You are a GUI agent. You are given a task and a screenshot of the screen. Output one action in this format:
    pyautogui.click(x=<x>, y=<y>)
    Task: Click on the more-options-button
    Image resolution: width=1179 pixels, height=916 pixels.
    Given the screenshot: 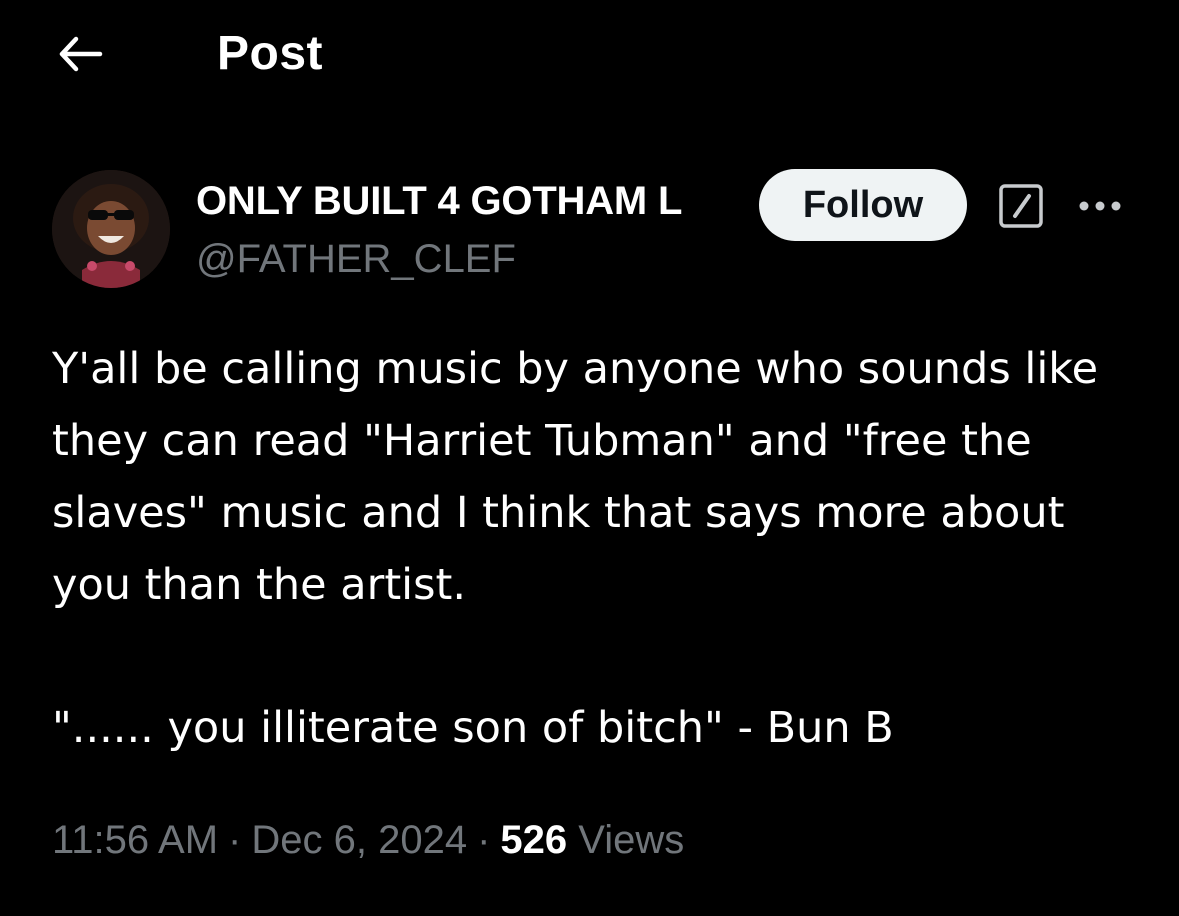 What is the action you would take?
    pyautogui.click(x=1100, y=208)
    